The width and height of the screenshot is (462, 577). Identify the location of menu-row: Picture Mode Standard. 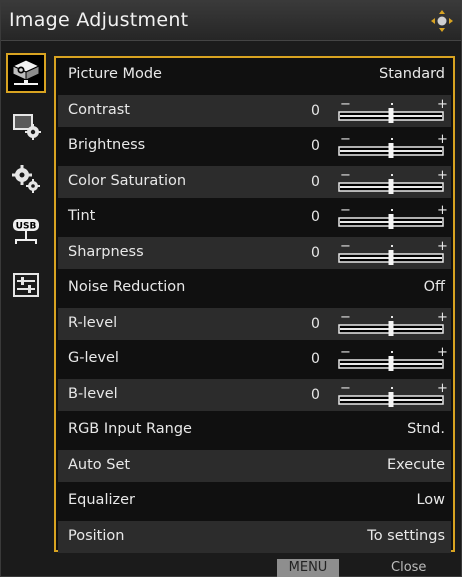
(254, 75).